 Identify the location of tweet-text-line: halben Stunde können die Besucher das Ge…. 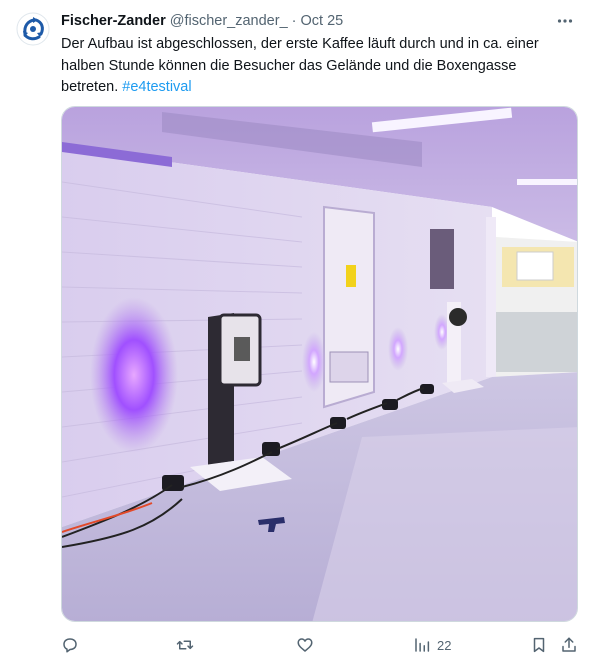
(289, 65).